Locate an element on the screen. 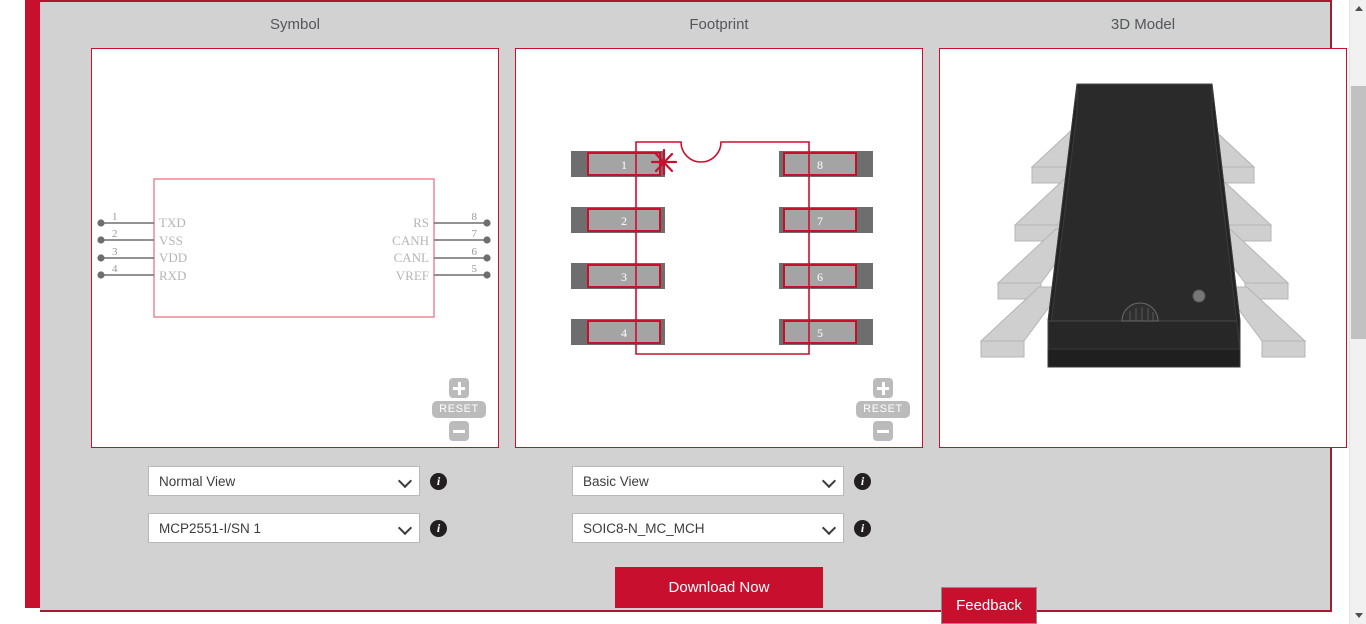 Image resolution: width=1366 pixels, height=624 pixels. symbol-pin-label: TXD is located at coordinates (172, 222).